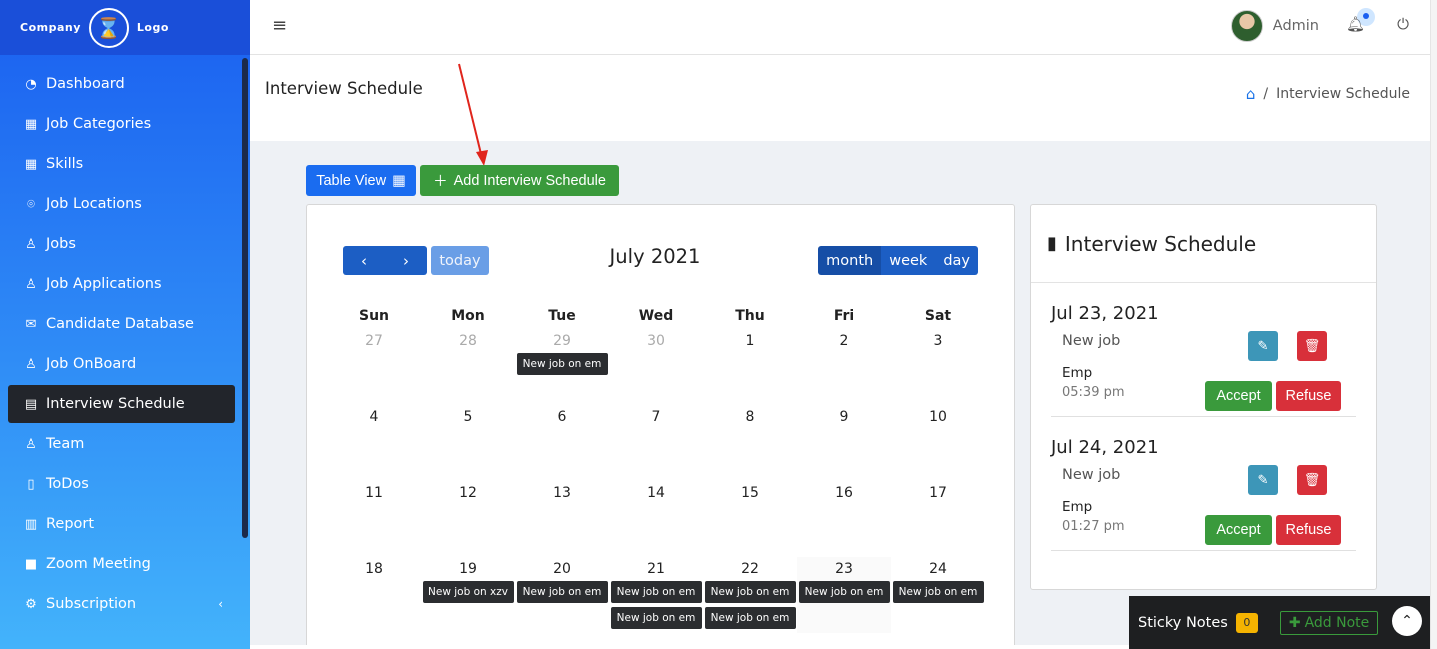  Describe the element at coordinates (844, 519) in the screenshot. I see `calendar-day-cell: 16` at that location.